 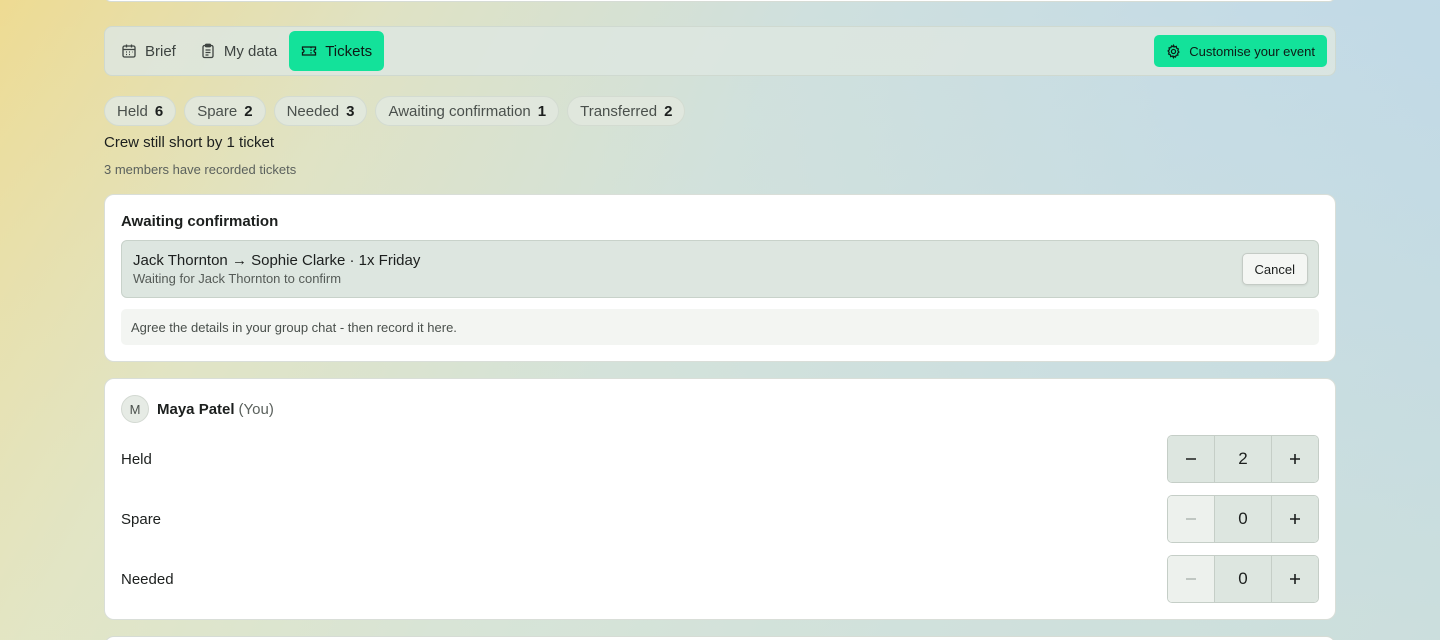 I want to click on member-name-text: Maya Patel, so click(x=196, y=409).